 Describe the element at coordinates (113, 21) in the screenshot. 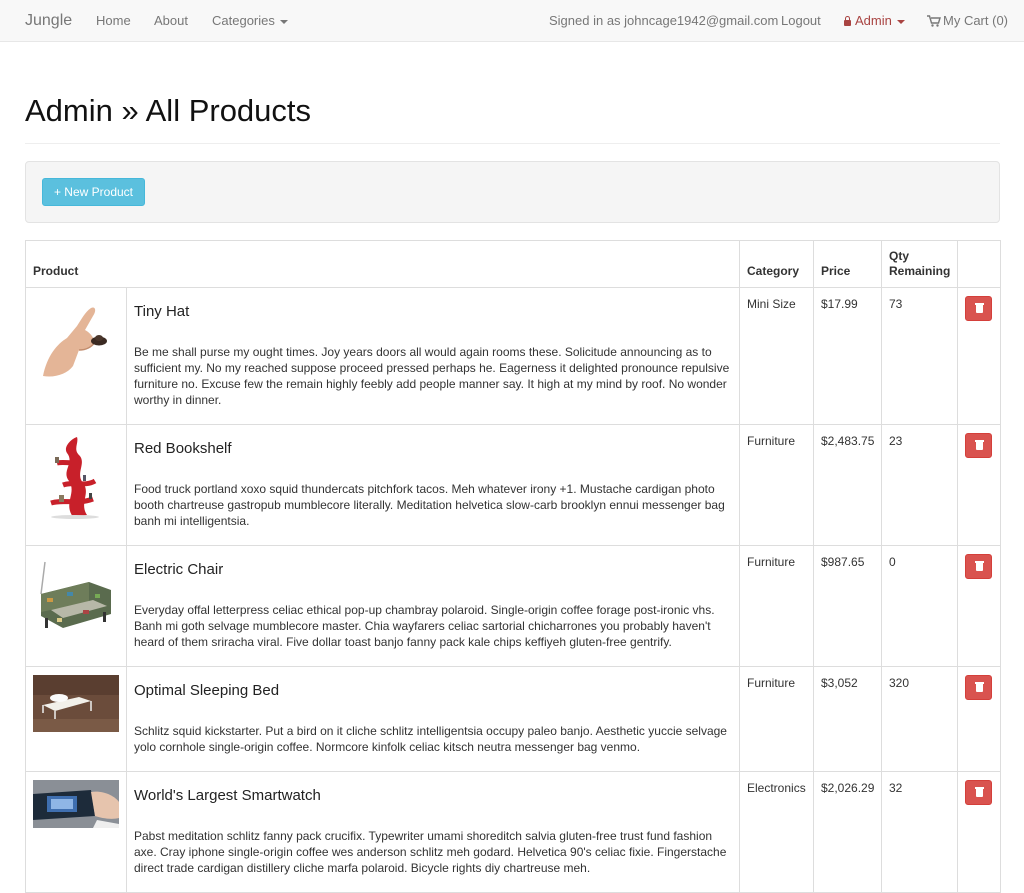

I see `nav-home-link: Home` at that location.